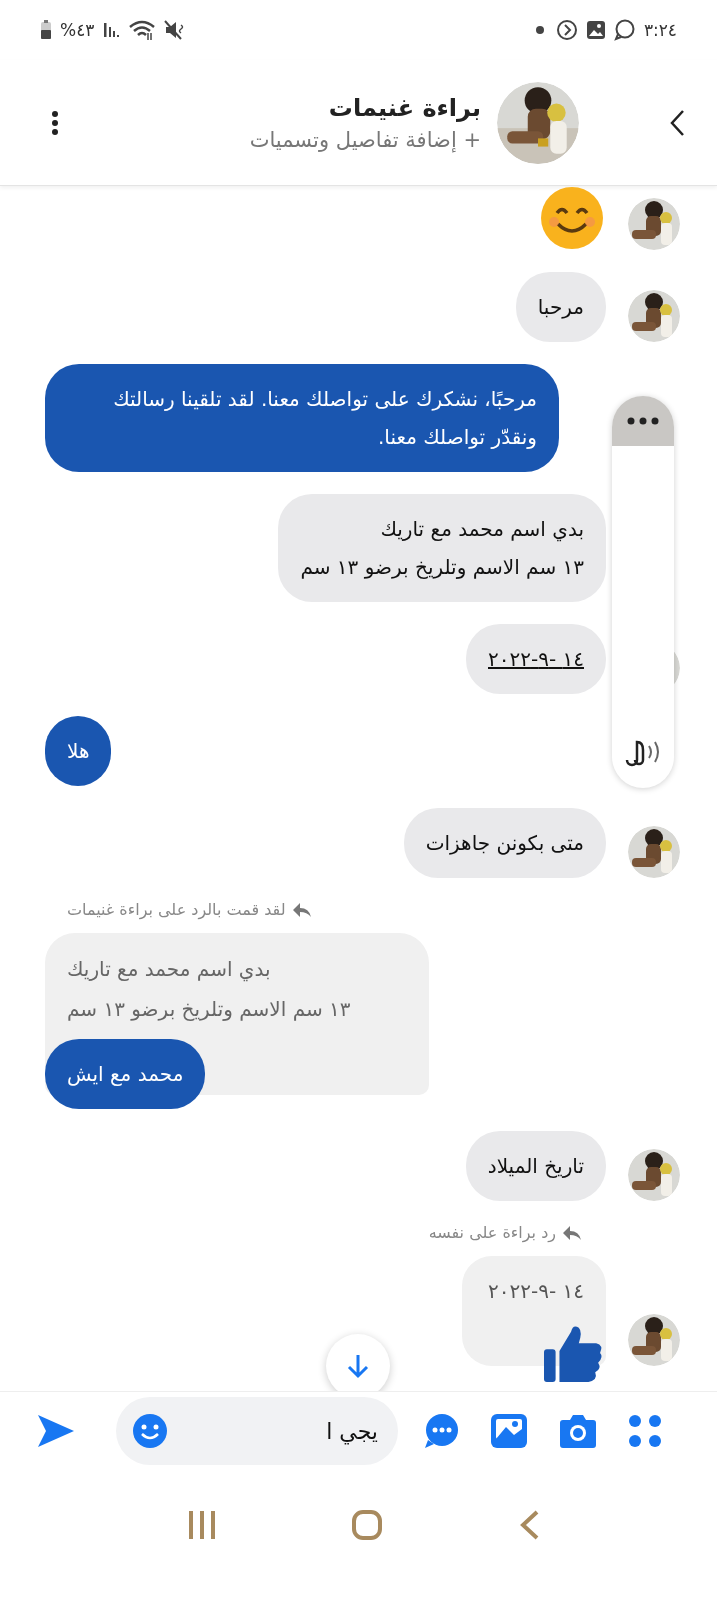 This screenshot has height=1600, width=717. What do you see at coordinates (176, 909) in the screenshot?
I see `reply-label: لقد قمت بالرد على براءة غنيمات` at bounding box center [176, 909].